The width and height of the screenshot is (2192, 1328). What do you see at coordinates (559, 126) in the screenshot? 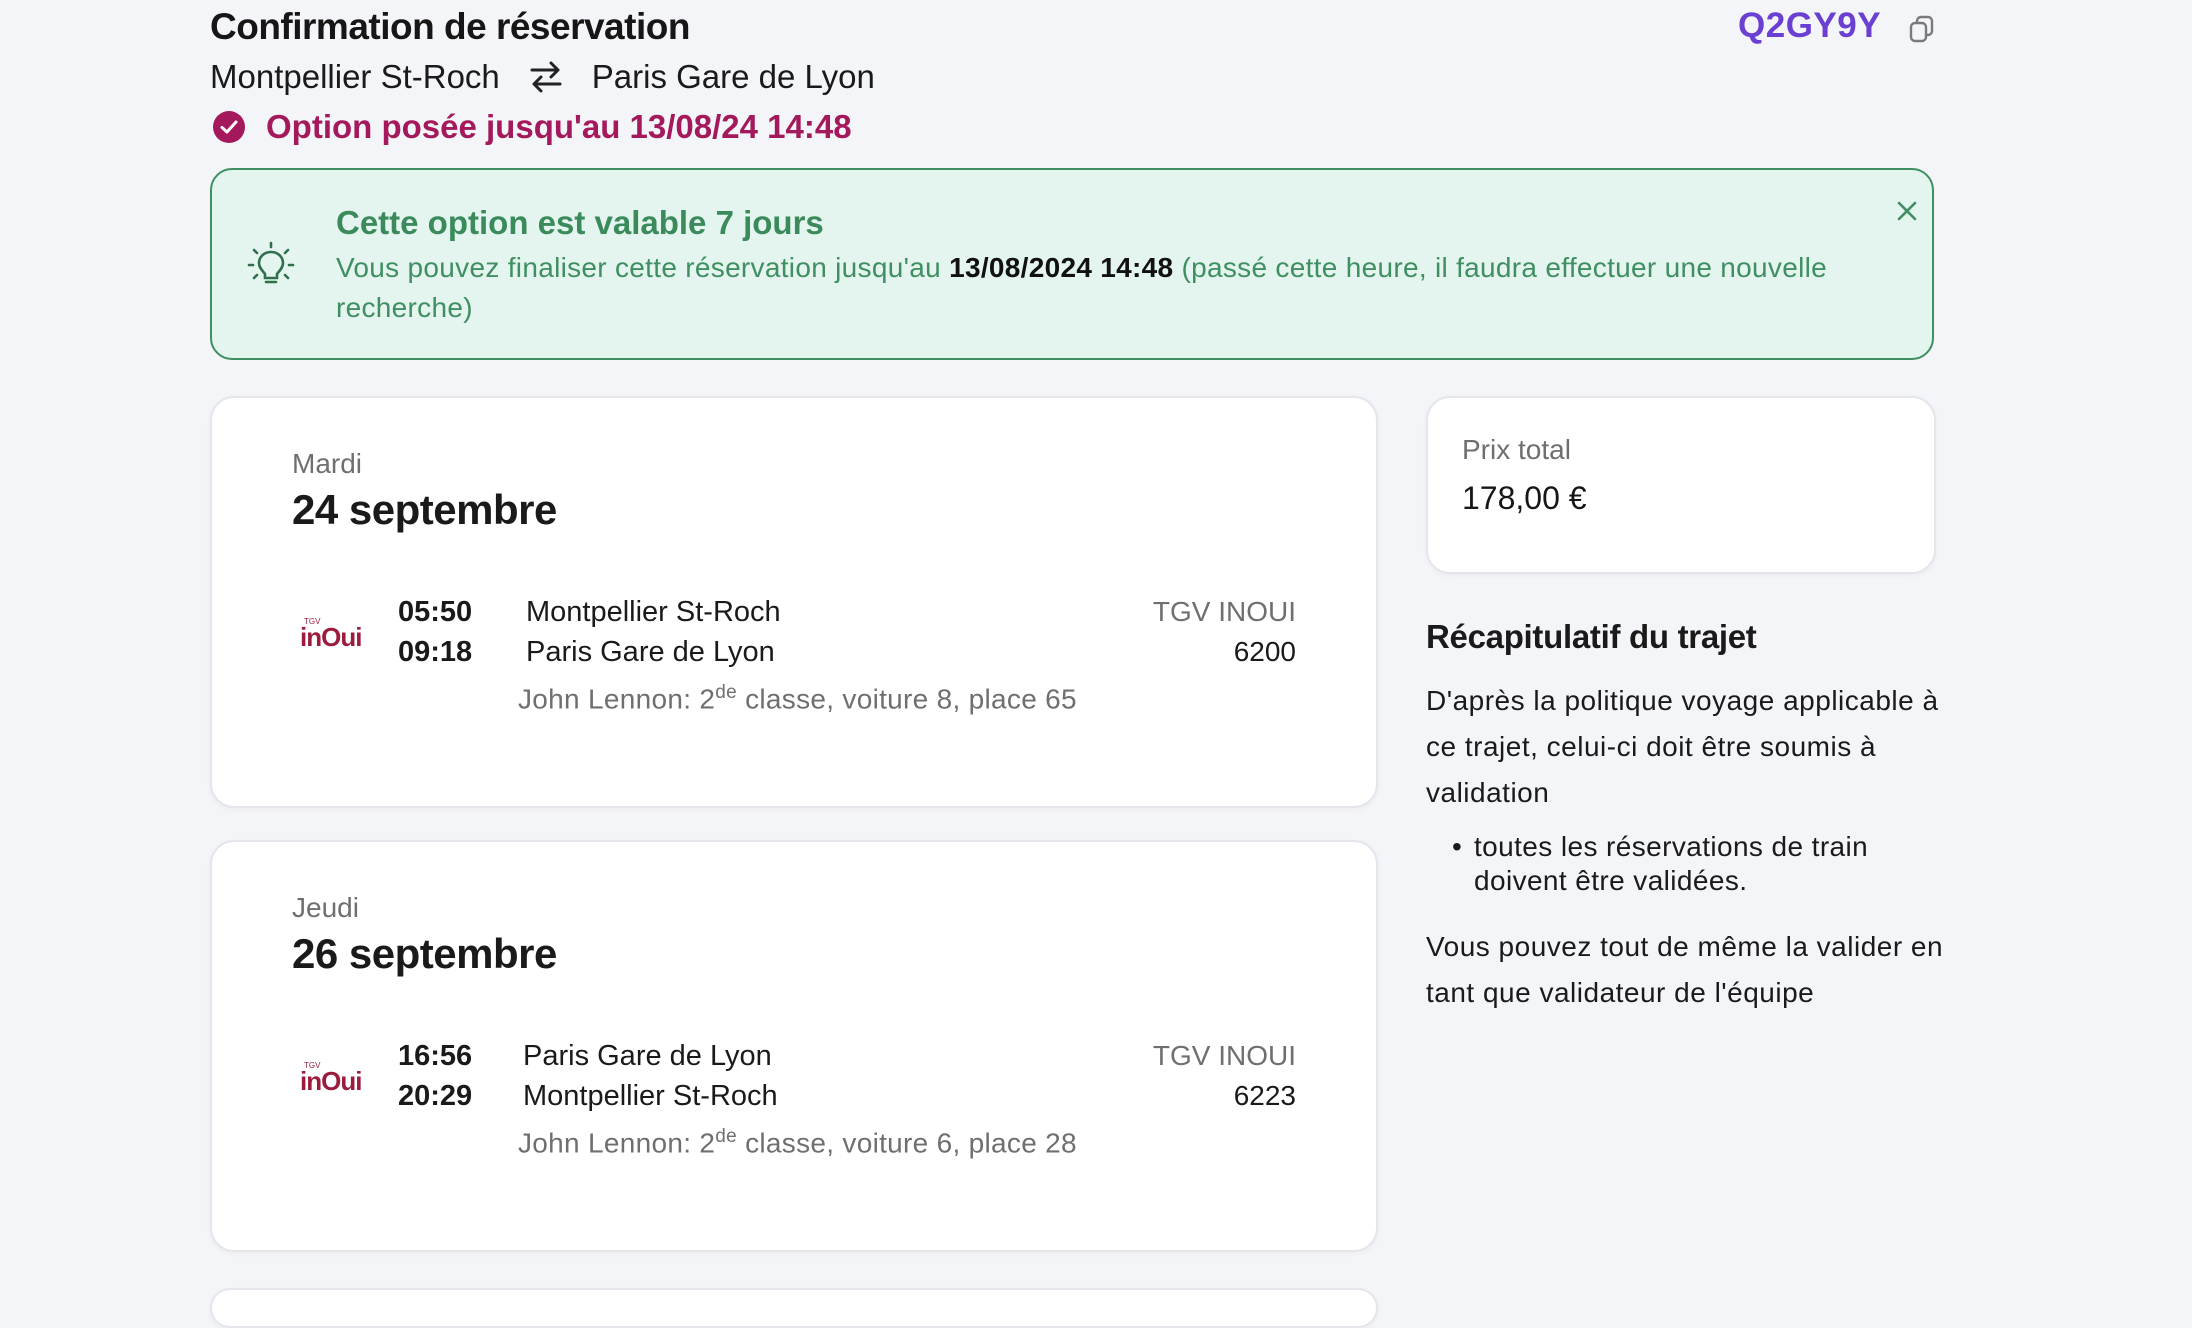
I see `option-status-text: Option posée jusqu'au 13/08/24 14:48` at bounding box center [559, 126].